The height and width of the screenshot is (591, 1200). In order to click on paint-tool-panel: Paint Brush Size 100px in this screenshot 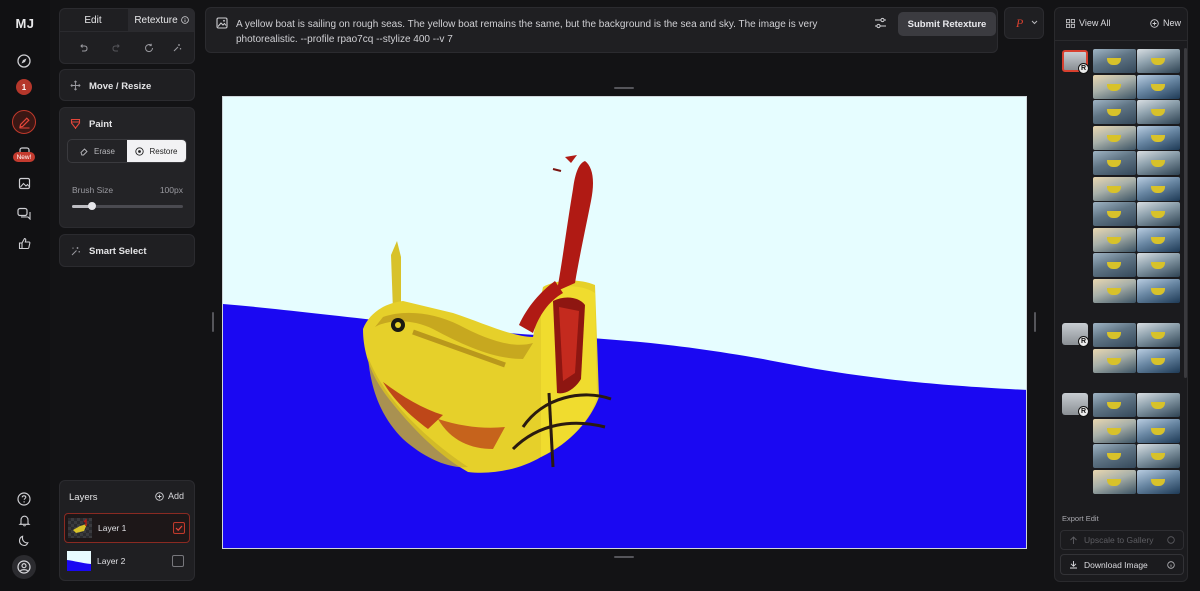, I will do `click(127, 167)`.